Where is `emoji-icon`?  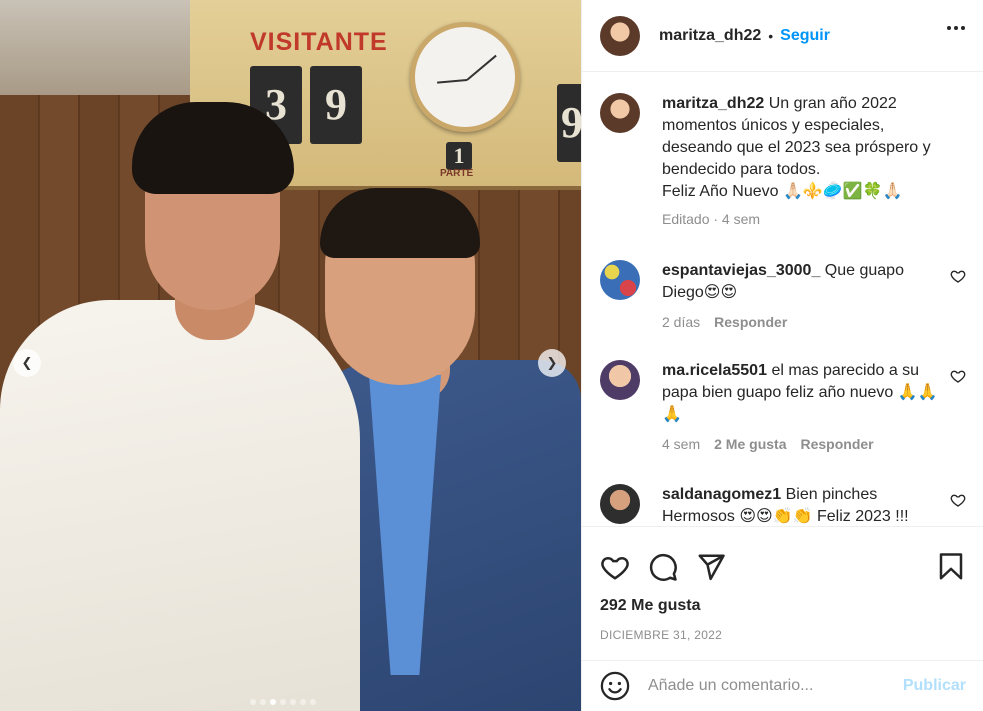
emoji-icon is located at coordinates (615, 686).